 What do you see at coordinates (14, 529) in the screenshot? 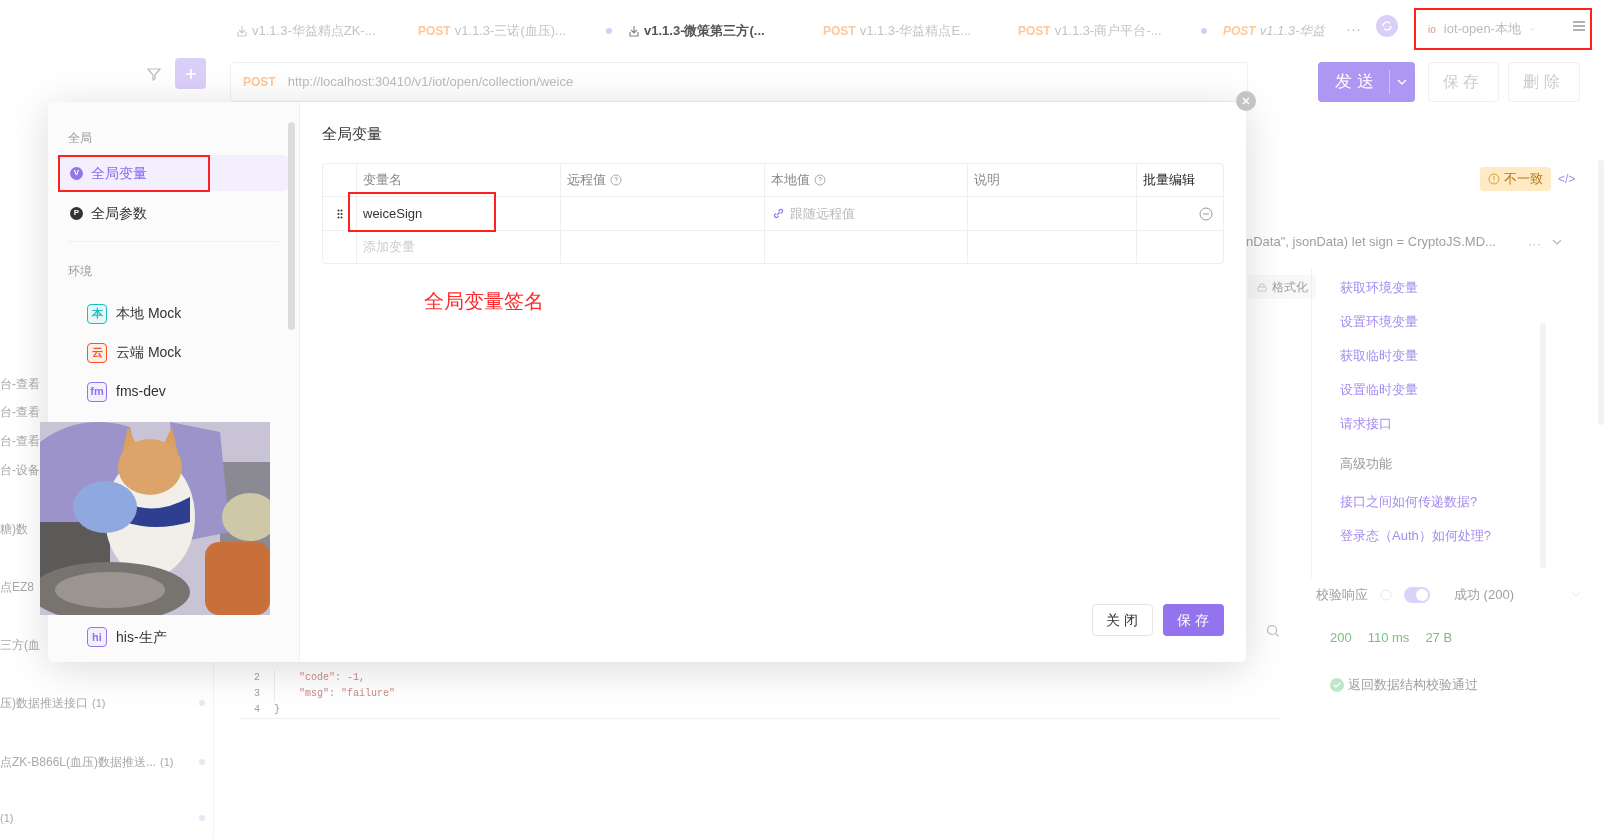
I see `tree-item-label: 糖)数` at bounding box center [14, 529].